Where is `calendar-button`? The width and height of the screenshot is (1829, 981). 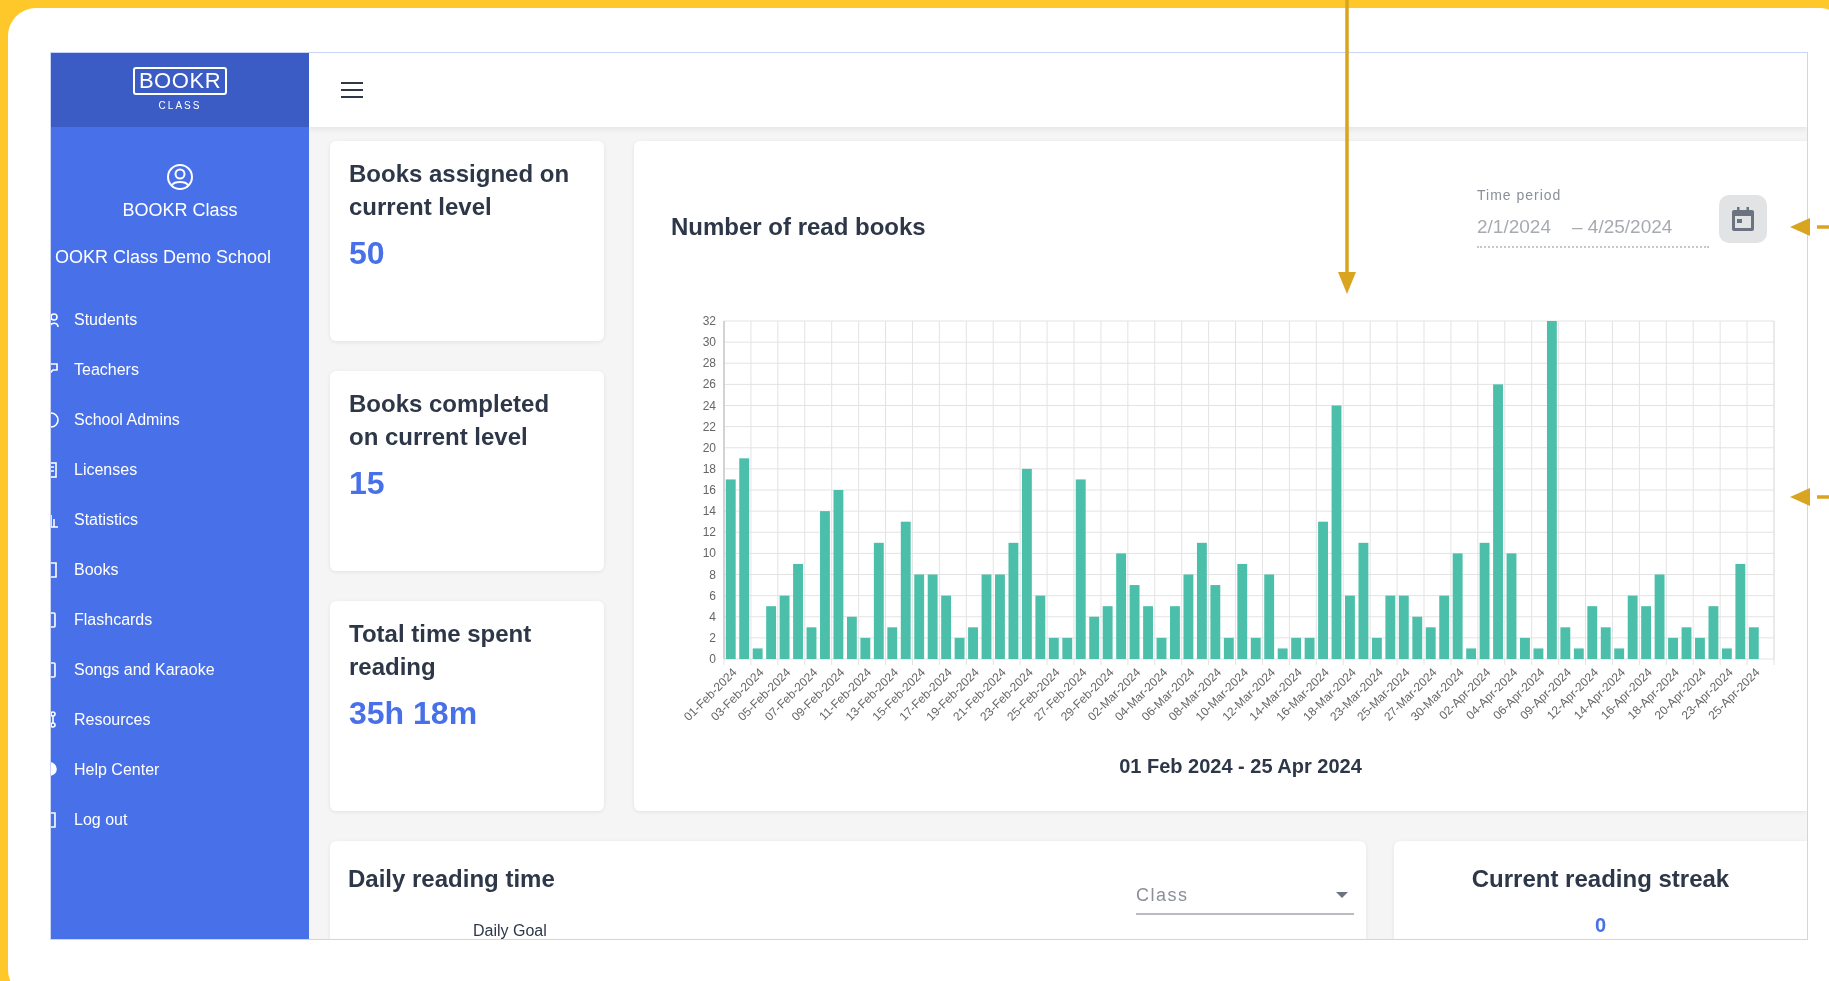
calendar-button is located at coordinates (1743, 219).